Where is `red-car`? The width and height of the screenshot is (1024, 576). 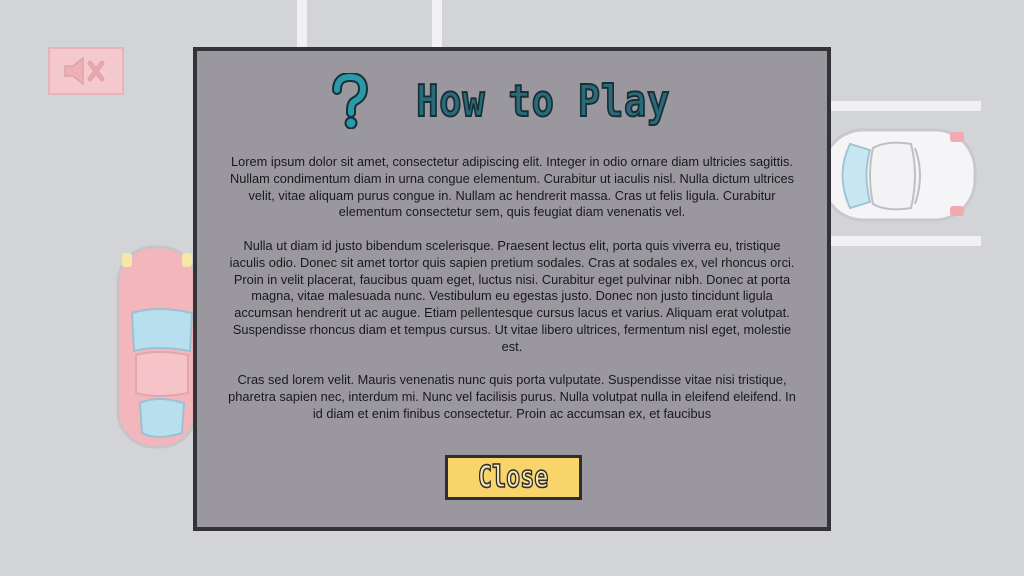 red-car is located at coordinates (157, 347).